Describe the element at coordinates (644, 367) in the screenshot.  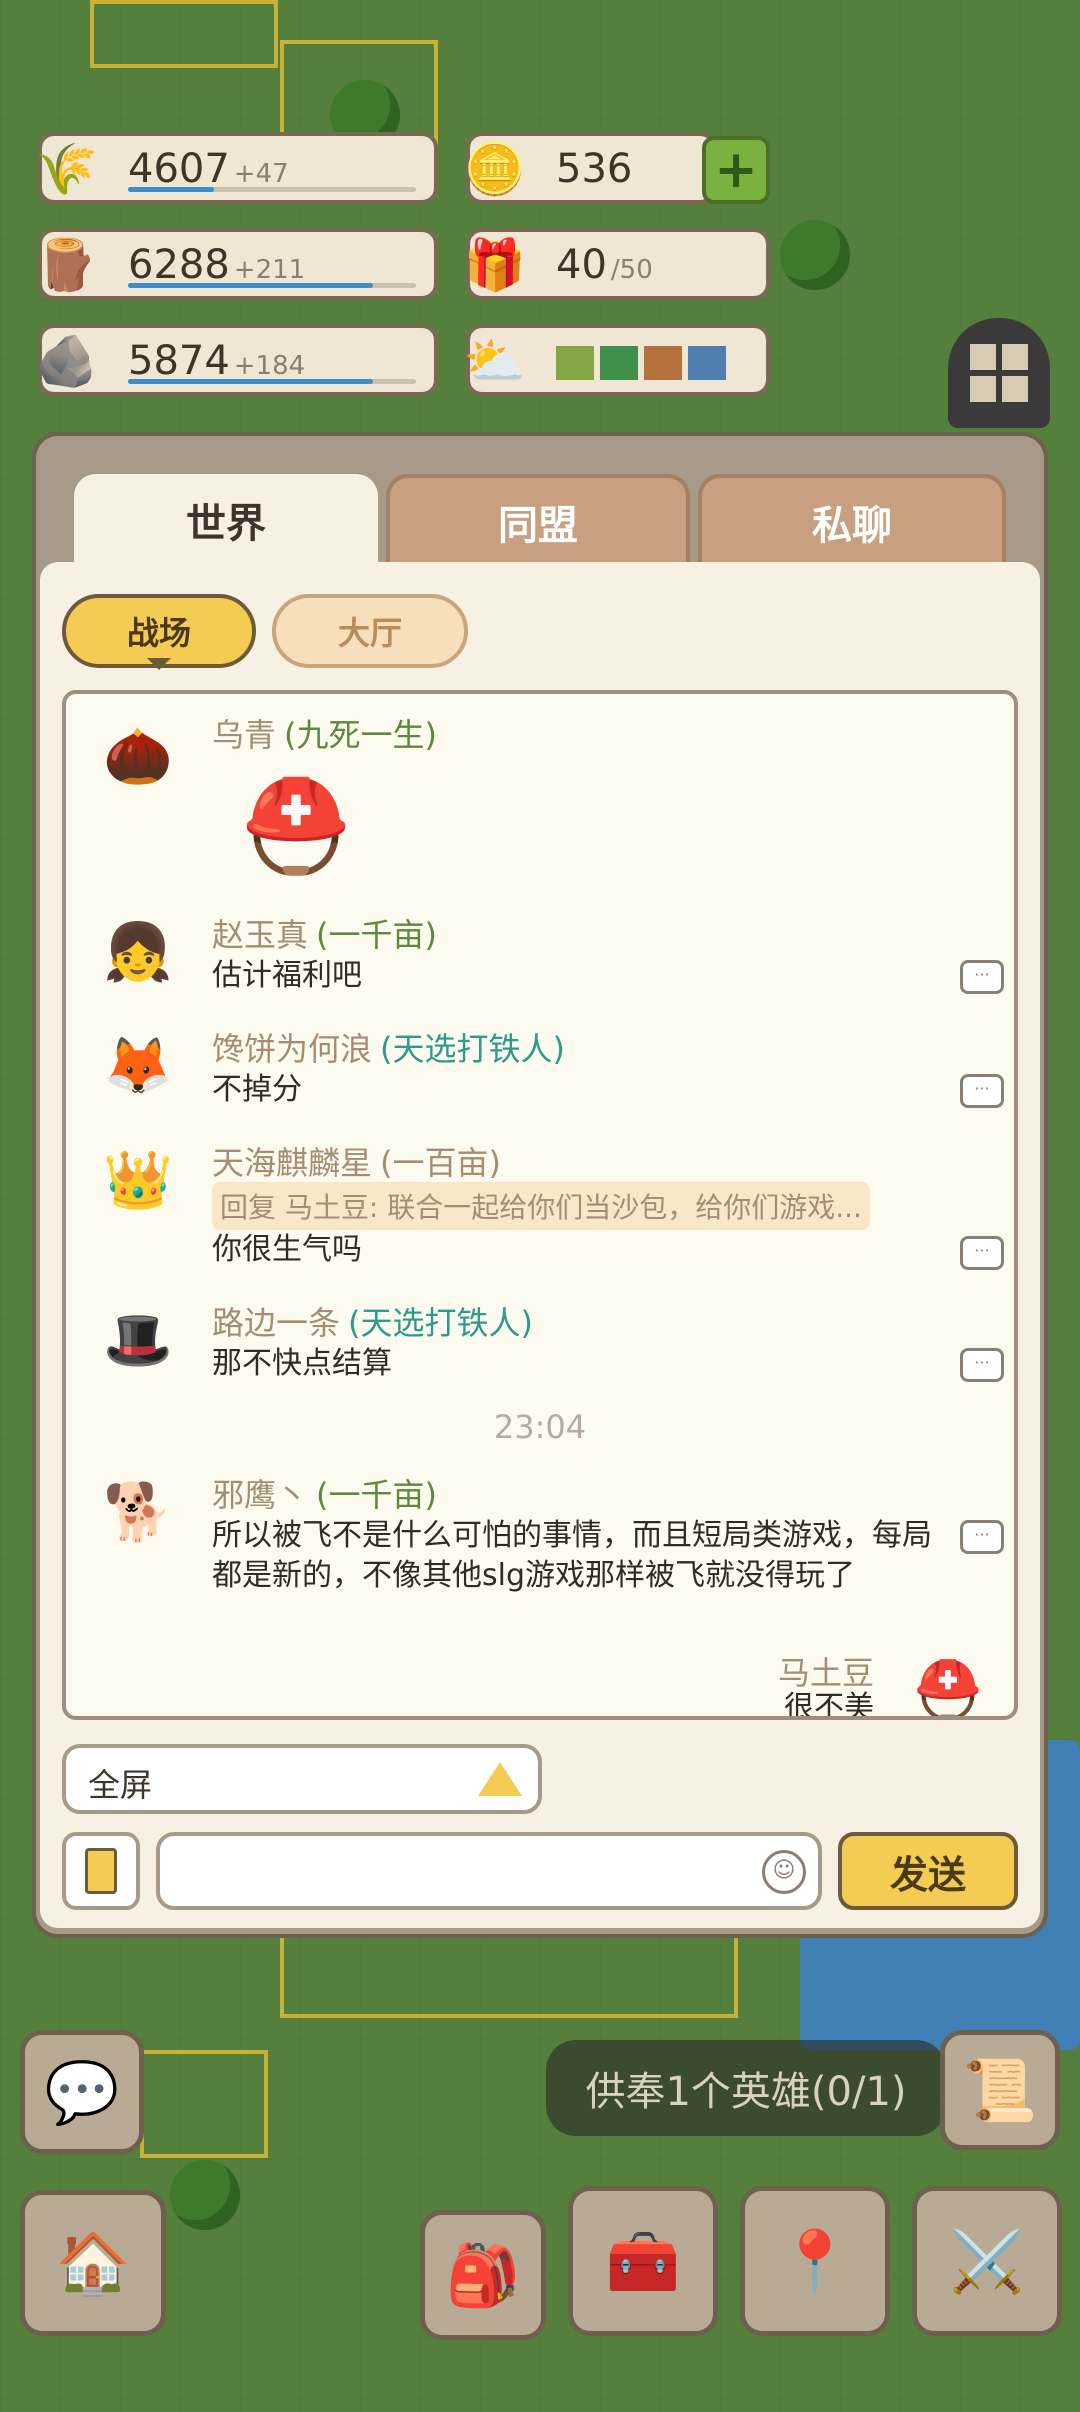
I see `weather-swatches` at that location.